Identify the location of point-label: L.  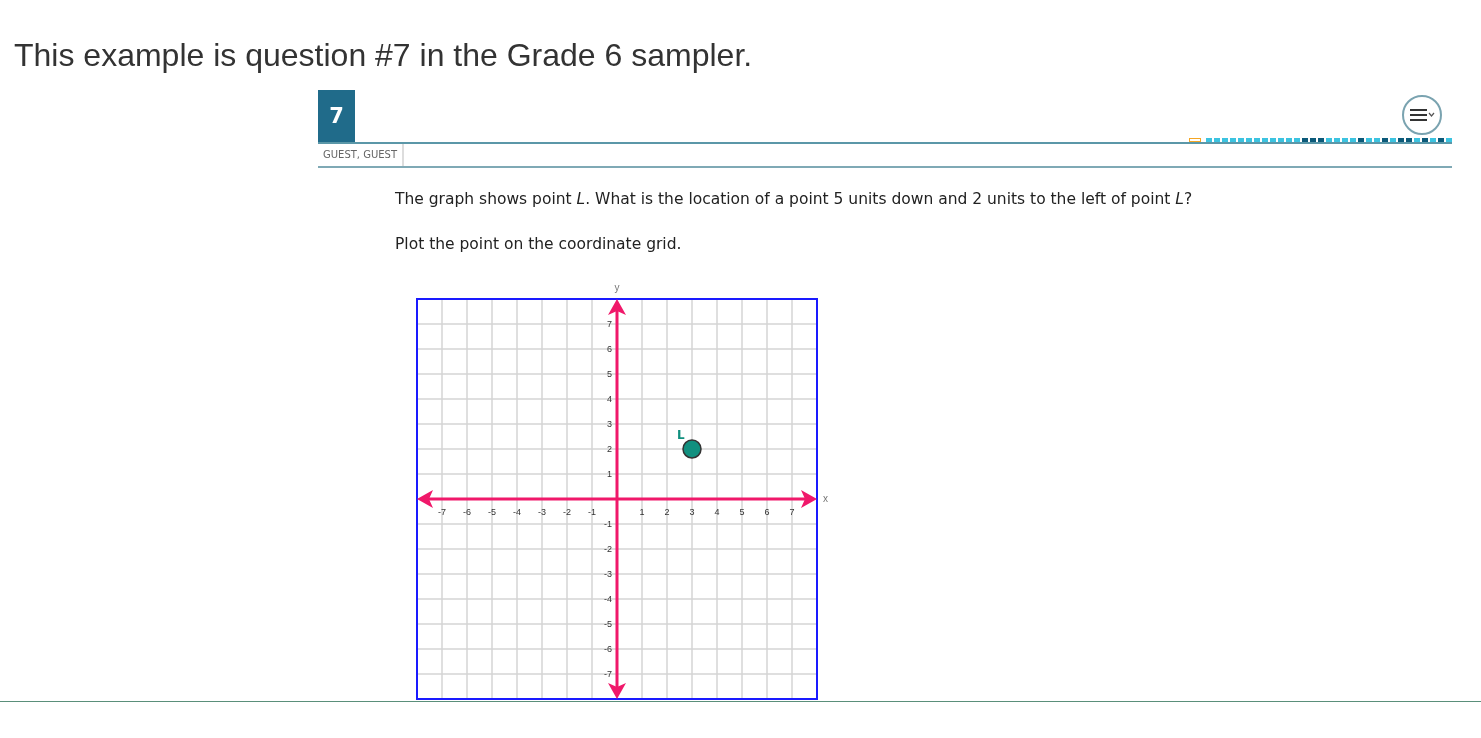
(681, 435).